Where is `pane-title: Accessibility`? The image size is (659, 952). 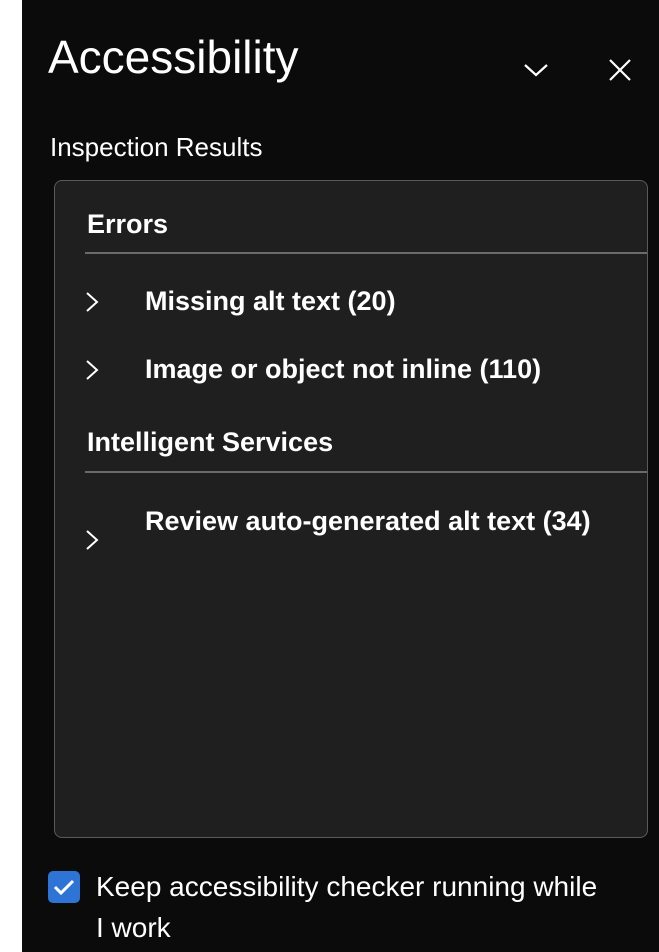
pane-title: Accessibility is located at coordinates (173, 57).